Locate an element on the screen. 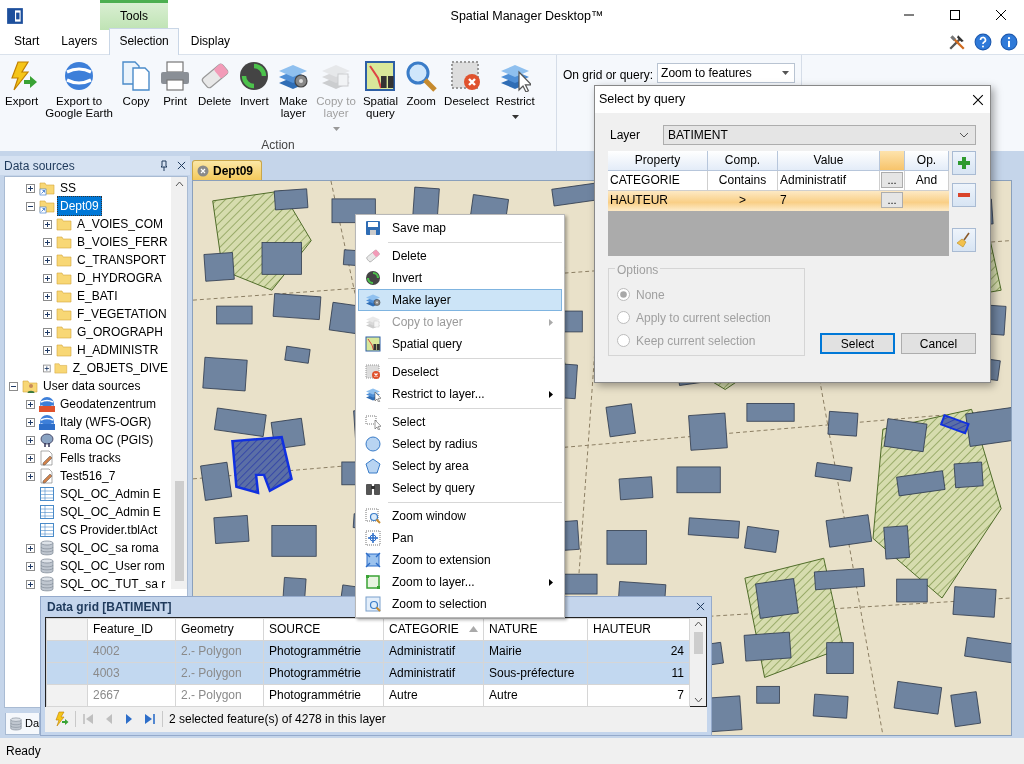  pin-icon is located at coordinates (164, 165).